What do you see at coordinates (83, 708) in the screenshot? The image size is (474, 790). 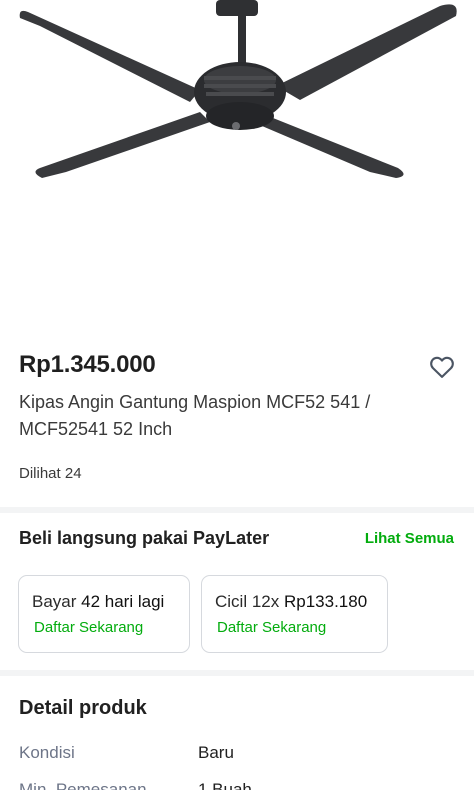 I see `product-detail-heading: Detail produk` at bounding box center [83, 708].